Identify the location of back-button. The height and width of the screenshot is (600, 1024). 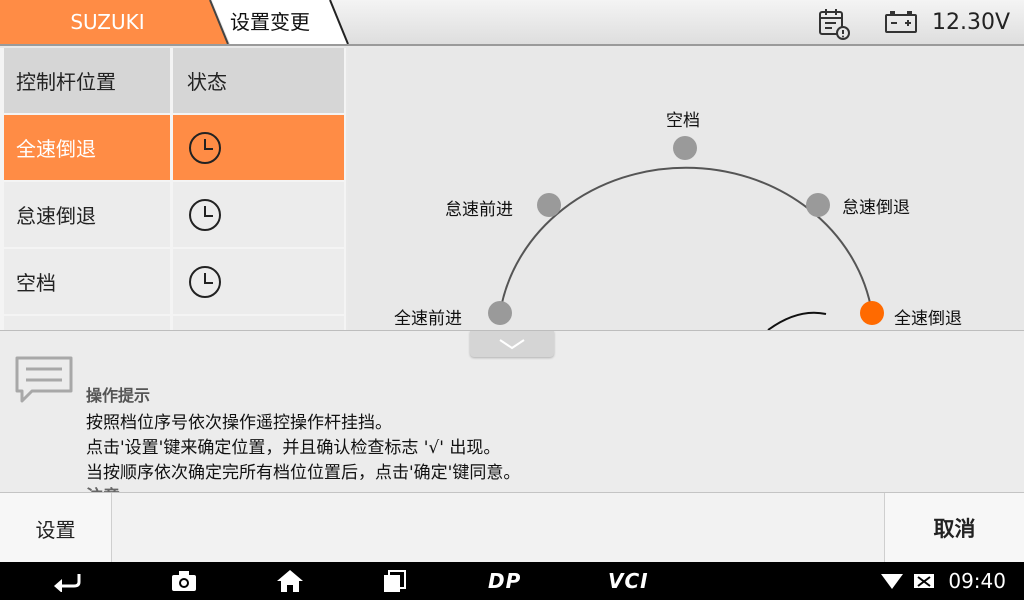
(67, 581).